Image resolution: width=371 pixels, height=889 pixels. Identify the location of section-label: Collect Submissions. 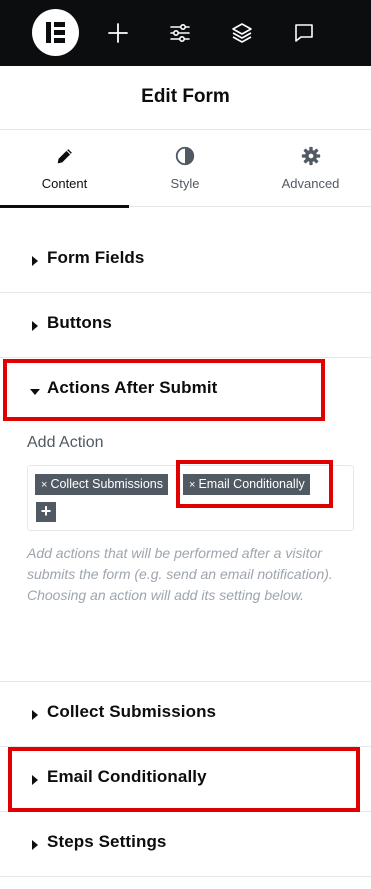
(132, 711).